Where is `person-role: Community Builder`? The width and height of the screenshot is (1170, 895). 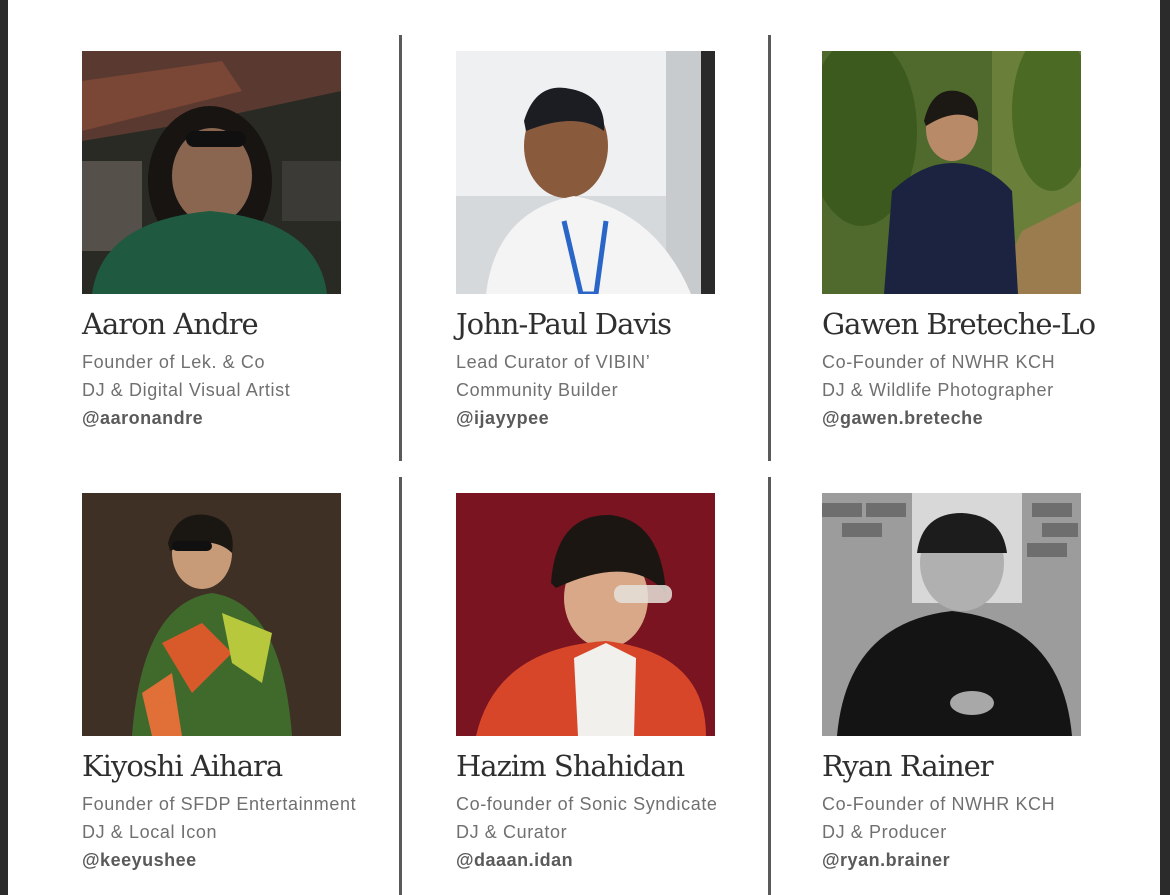 person-role: Community Builder is located at coordinates (537, 390).